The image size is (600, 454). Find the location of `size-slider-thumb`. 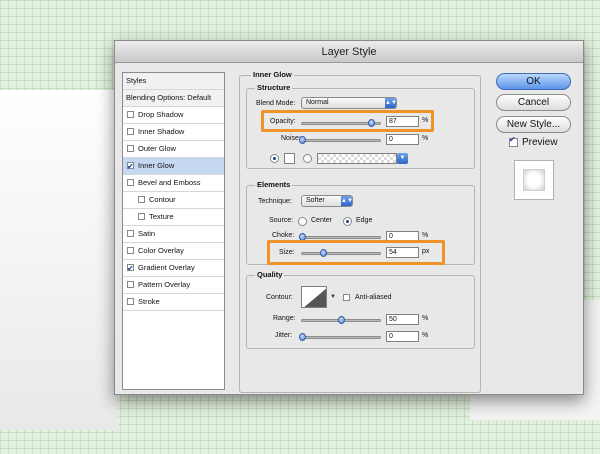

size-slider-thumb is located at coordinates (323, 253).